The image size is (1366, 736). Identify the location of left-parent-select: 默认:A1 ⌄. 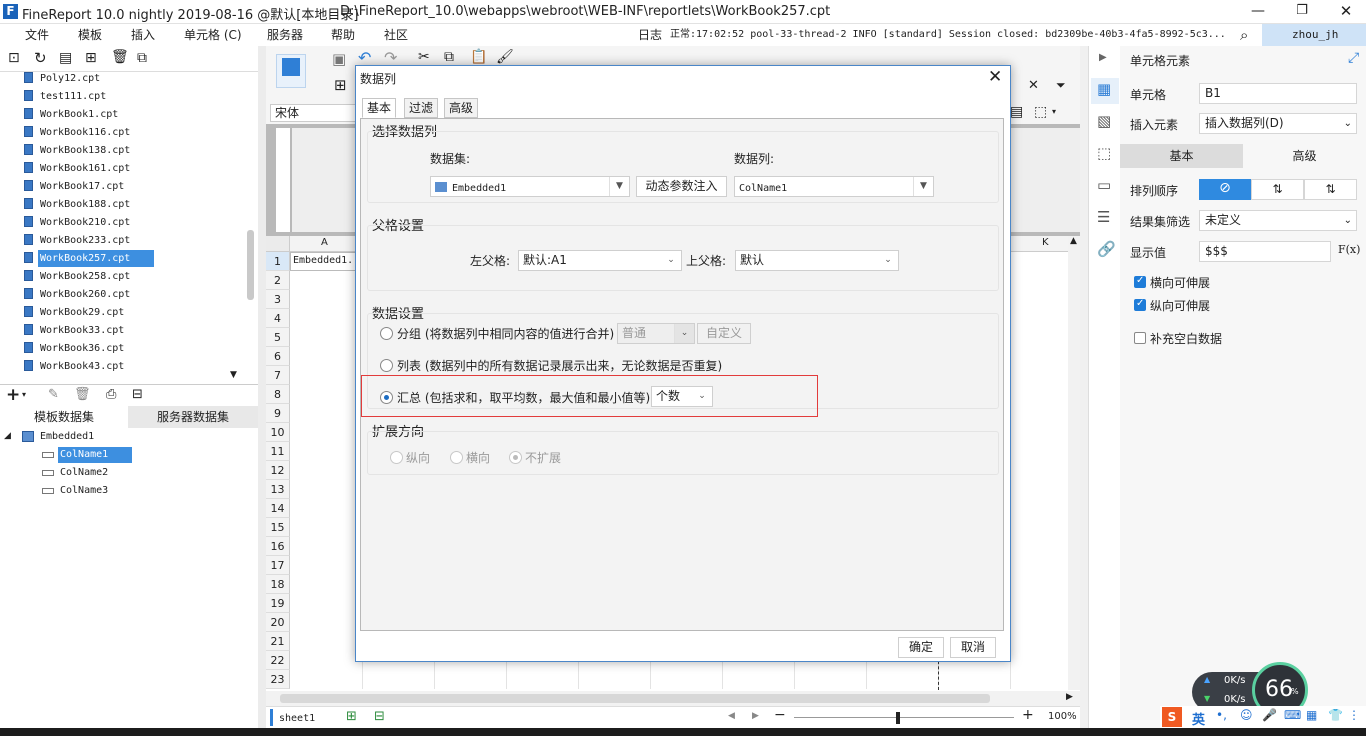
(600, 260).